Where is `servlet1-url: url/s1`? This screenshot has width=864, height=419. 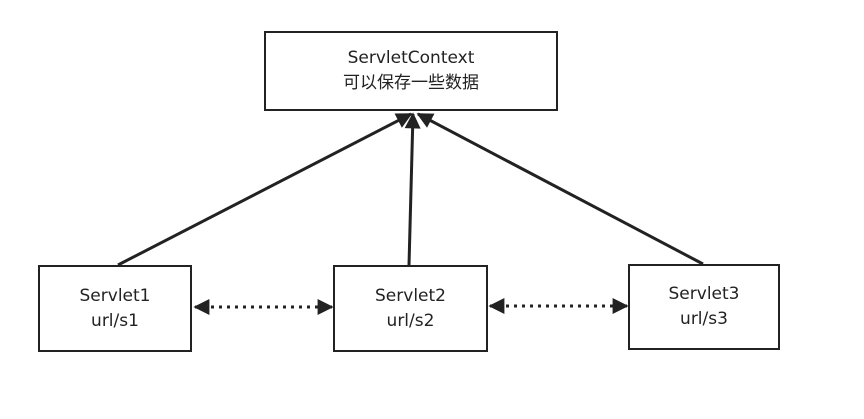
servlet1-url: url/s1 is located at coordinates (115, 320).